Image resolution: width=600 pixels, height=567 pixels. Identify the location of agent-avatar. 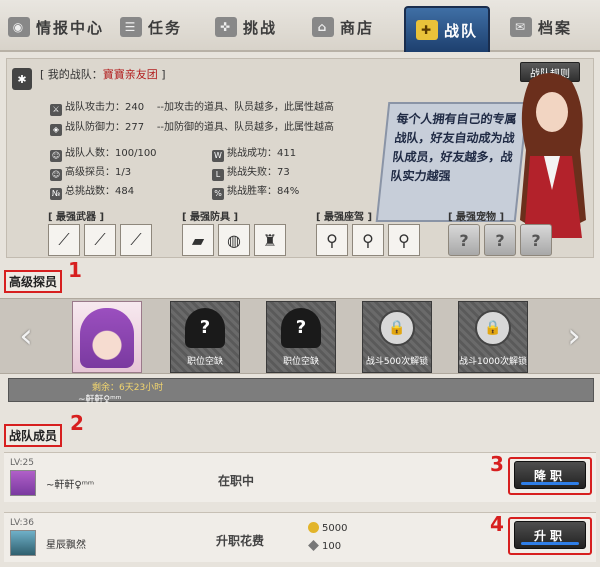
(107, 338).